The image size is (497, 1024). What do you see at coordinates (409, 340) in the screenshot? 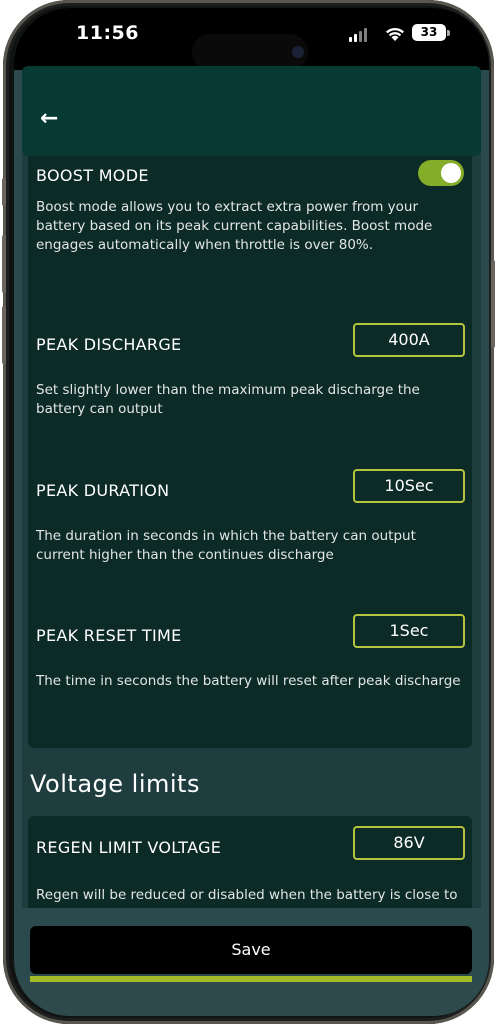
I see `peak-discharge-input: 400A` at bounding box center [409, 340].